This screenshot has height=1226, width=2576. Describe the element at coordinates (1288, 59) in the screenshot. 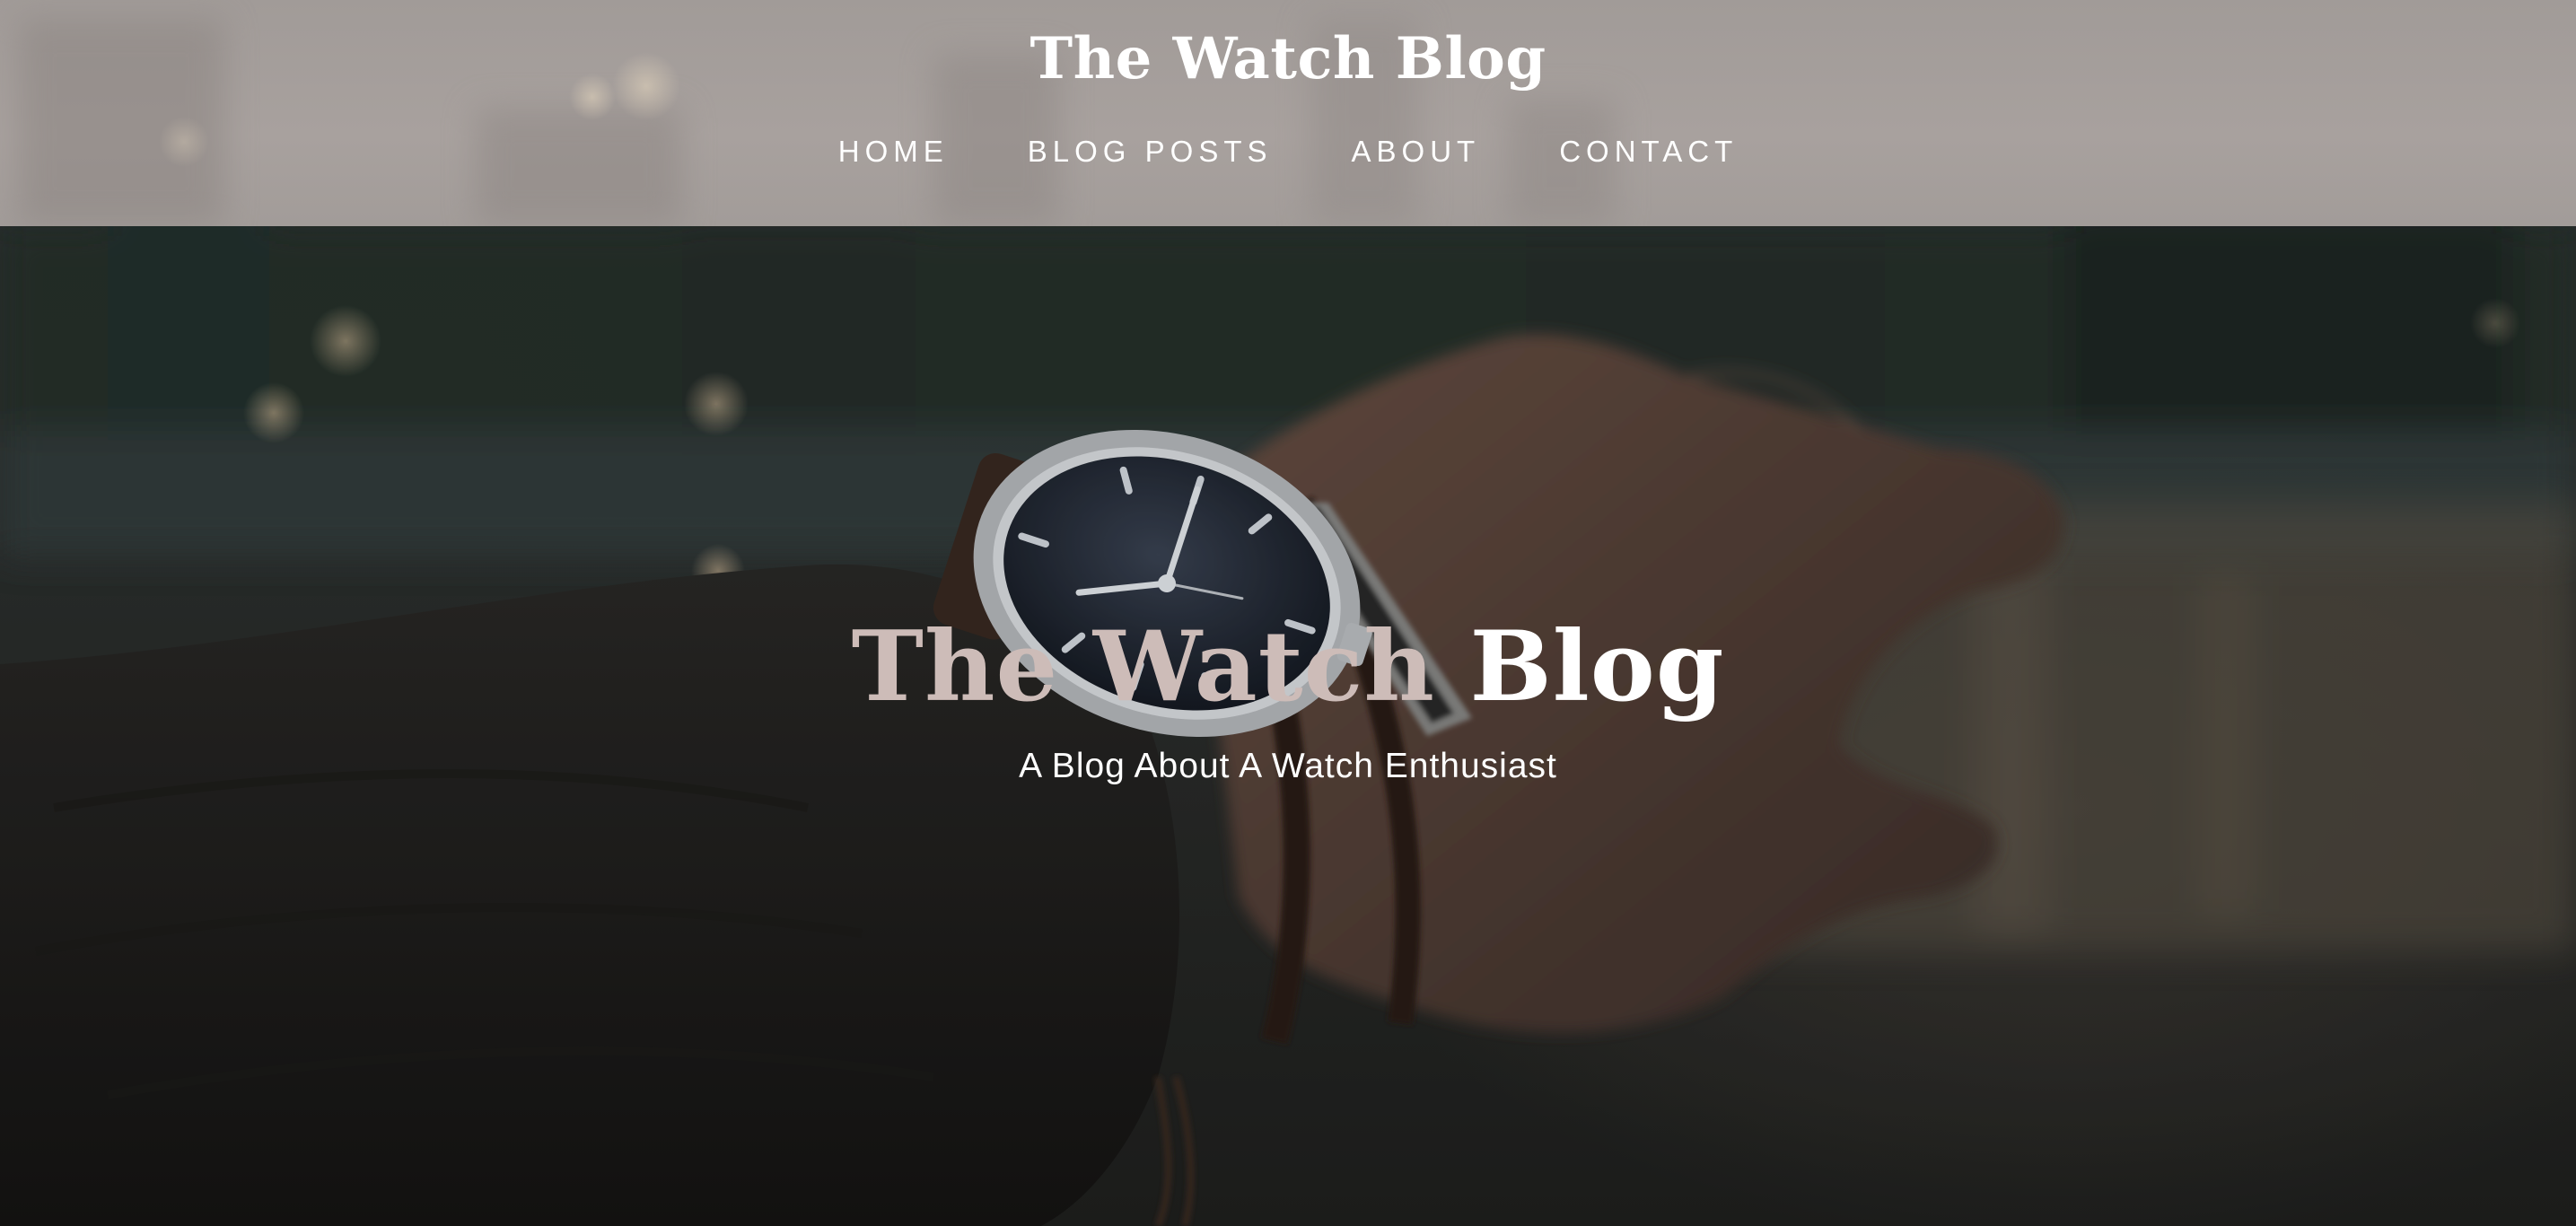

I see `site-title: The Watch Blog` at that location.